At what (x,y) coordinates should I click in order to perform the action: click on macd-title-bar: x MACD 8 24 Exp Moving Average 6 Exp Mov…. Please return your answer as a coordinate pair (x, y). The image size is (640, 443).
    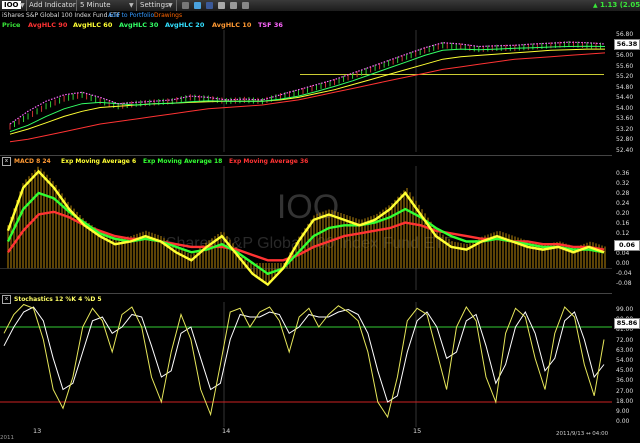
    Looking at the image, I should click on (200, 161).